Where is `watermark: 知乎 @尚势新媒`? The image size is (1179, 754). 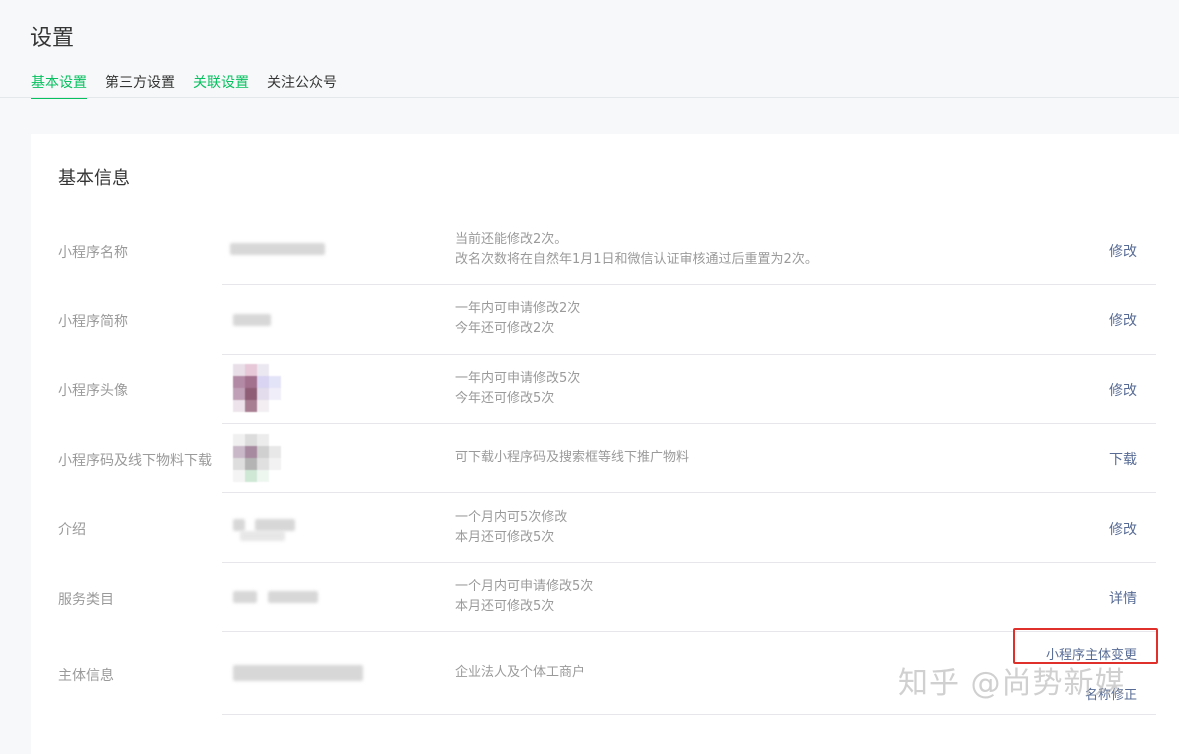
watermark: 知乎 @尚势新媒 is located at coordinates (1012, 683).